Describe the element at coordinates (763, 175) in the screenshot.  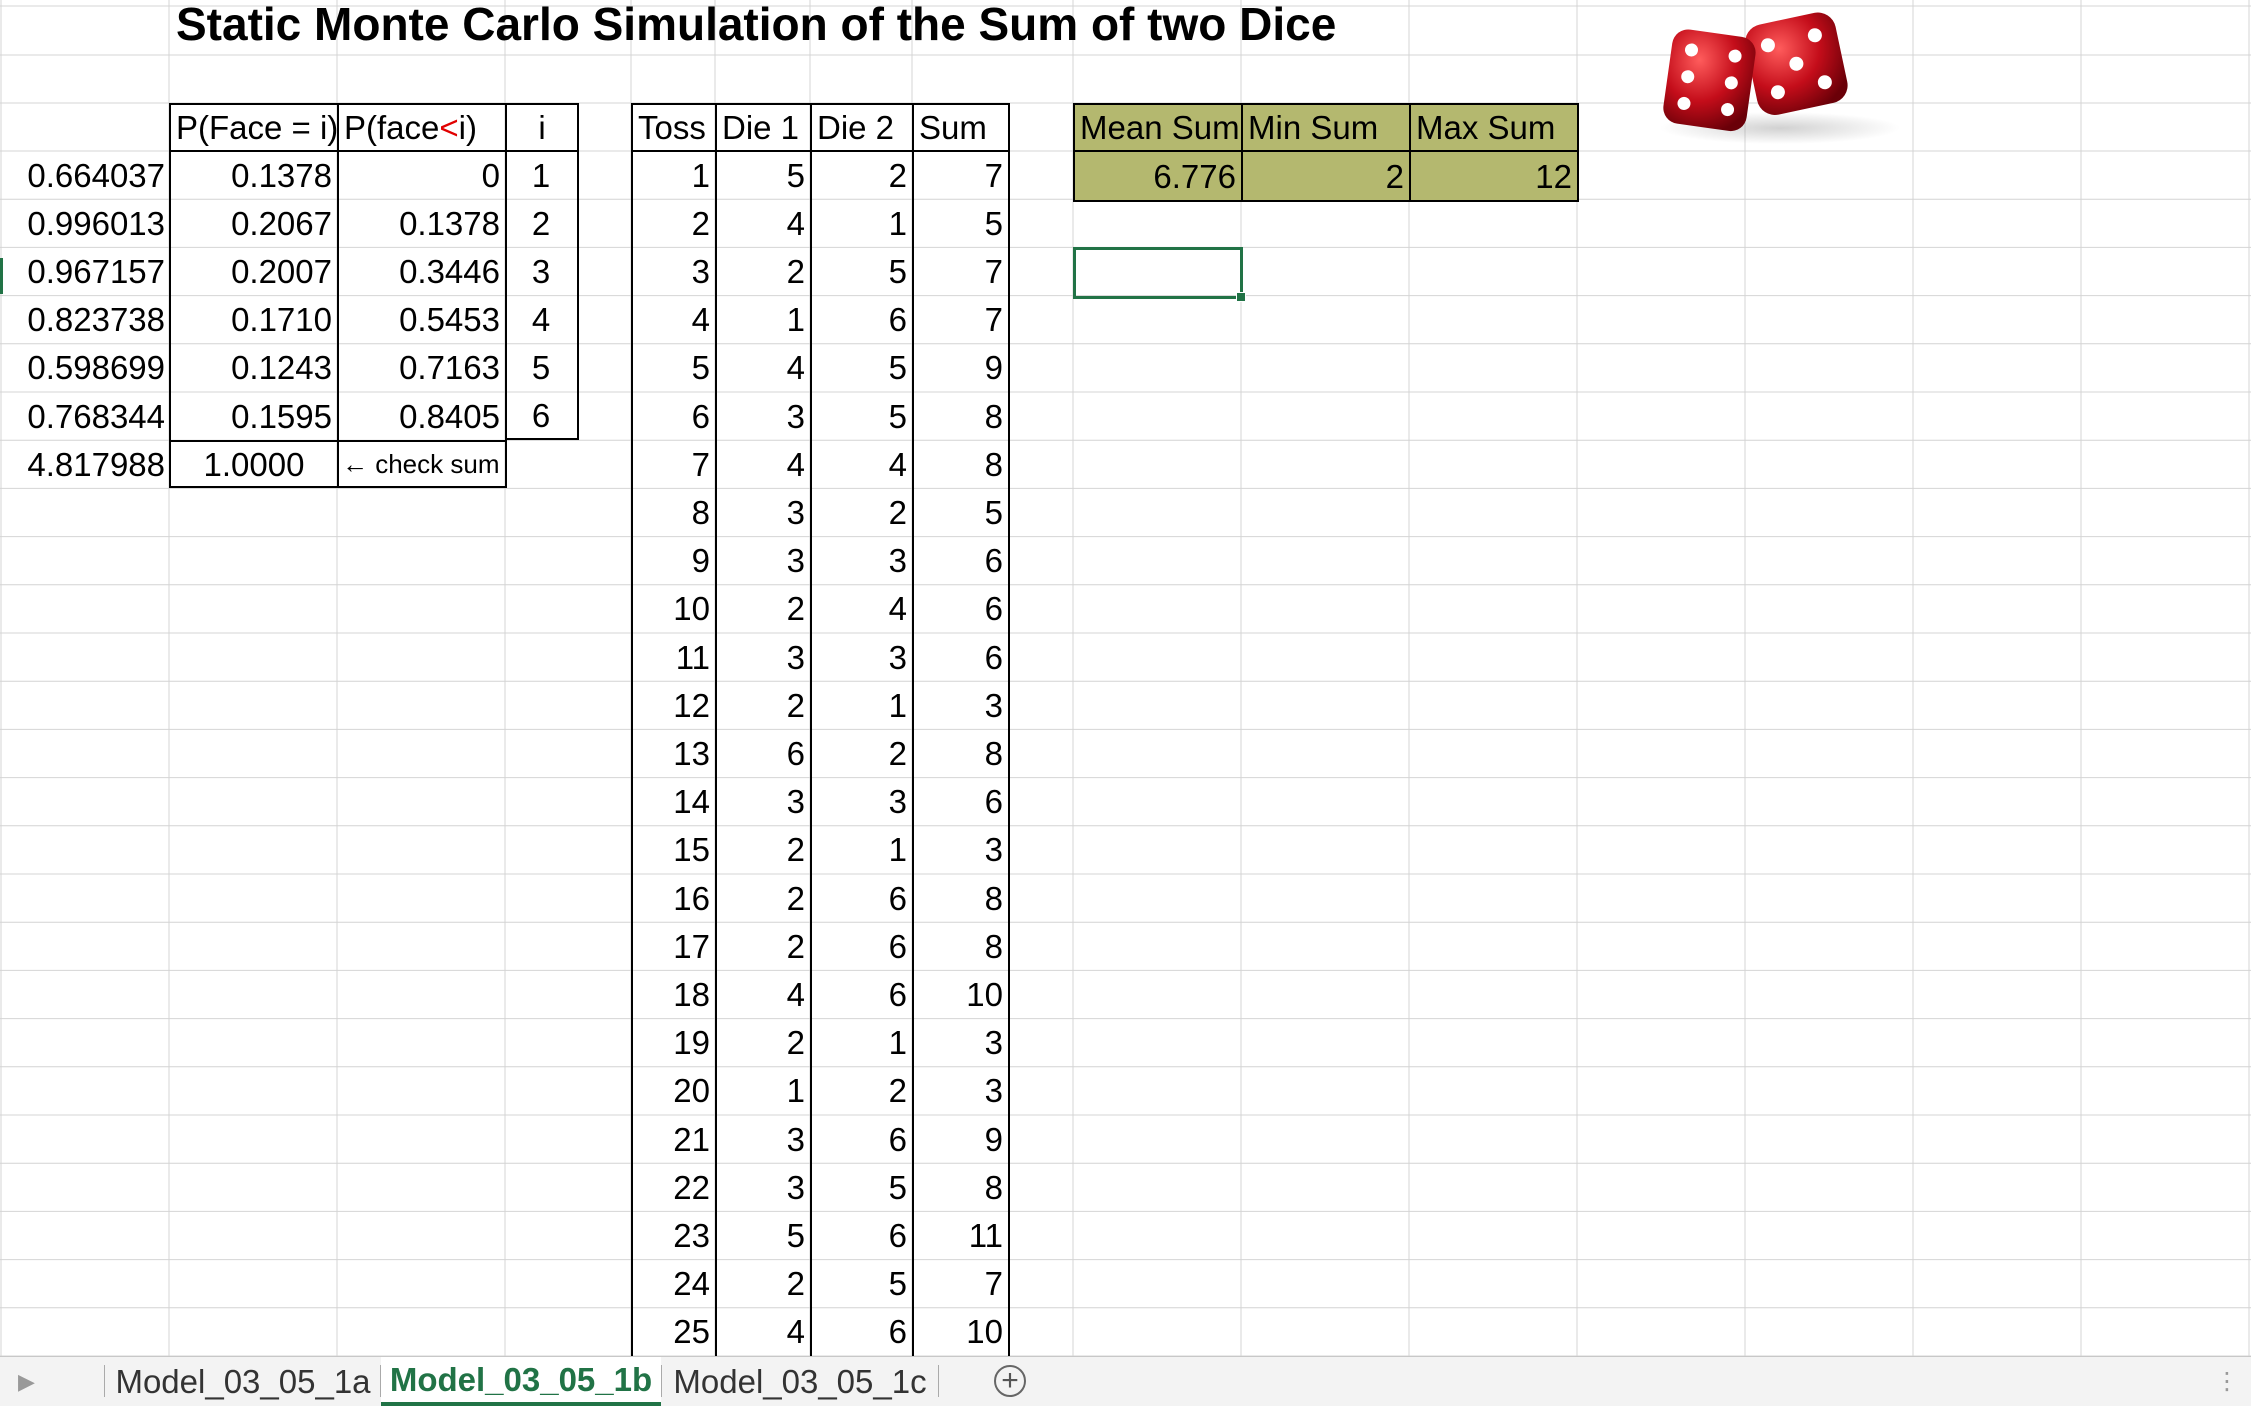
I see `die-1-cell: 5` at that location.